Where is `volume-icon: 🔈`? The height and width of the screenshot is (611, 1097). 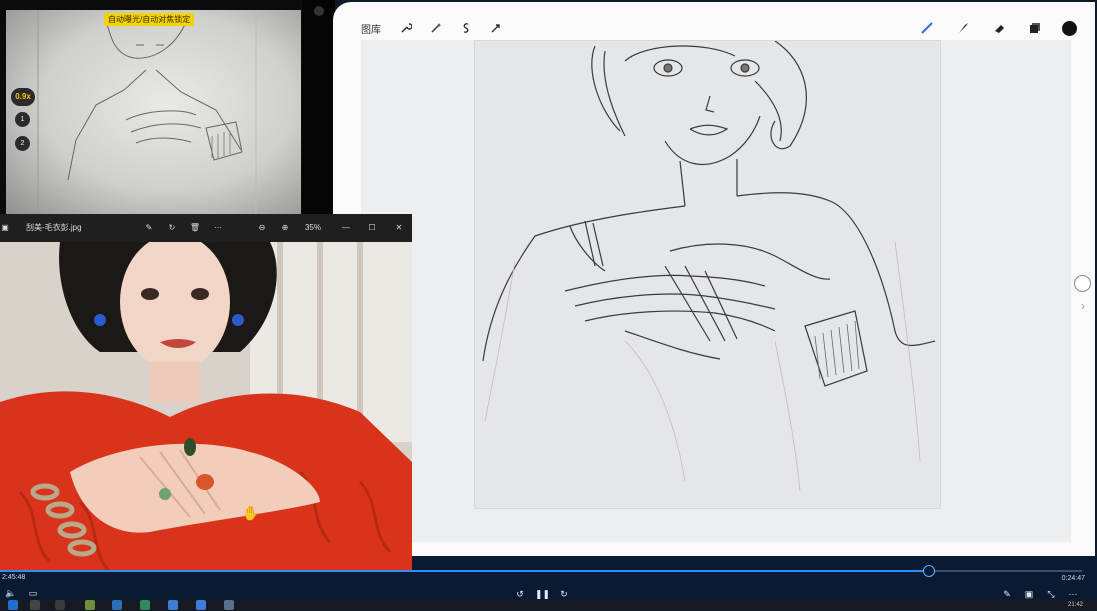
volume-icon: 🔈 is located at coordinates (11, 593).